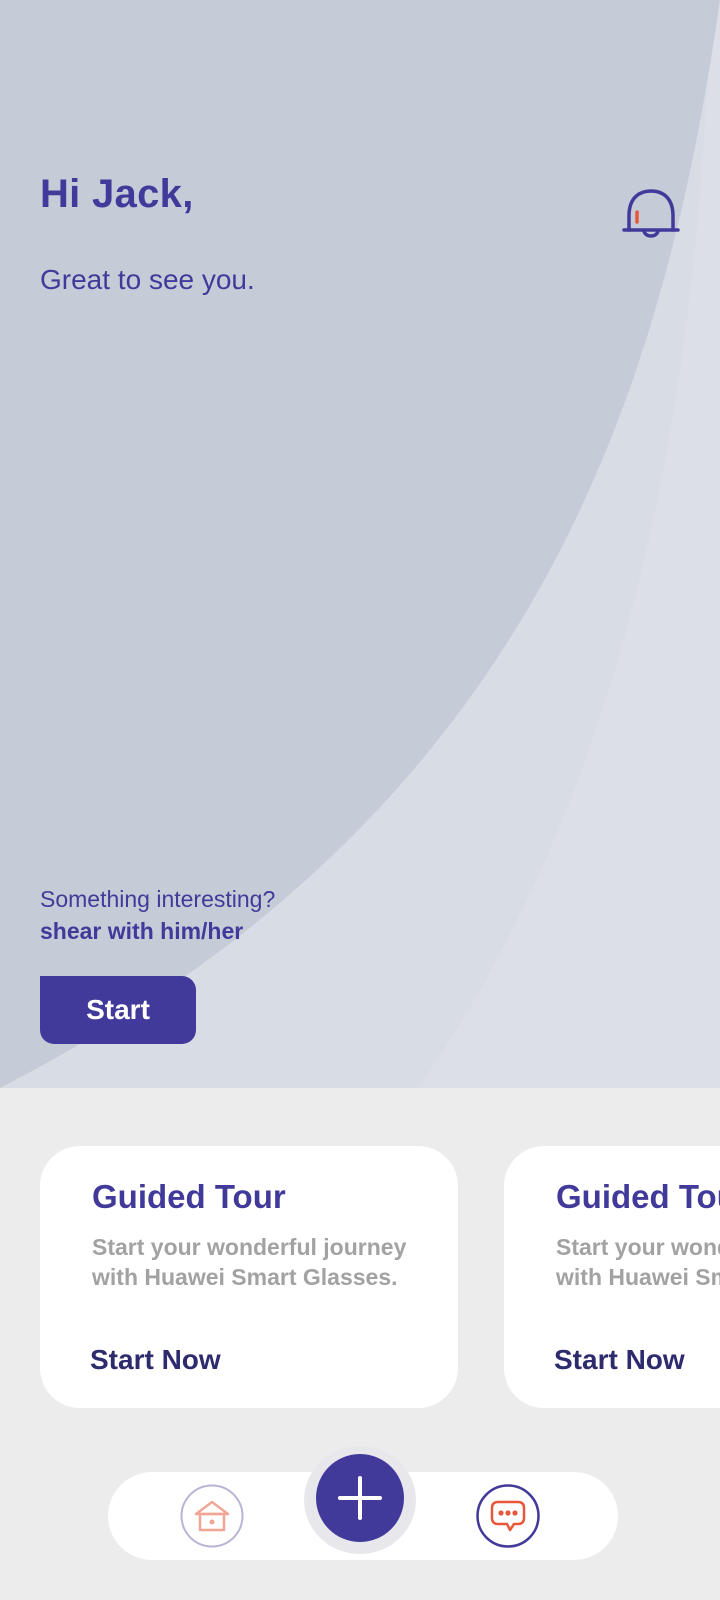 The image size is (720, 1600). I want to click on nav-chat-button, so click(508, 1516).